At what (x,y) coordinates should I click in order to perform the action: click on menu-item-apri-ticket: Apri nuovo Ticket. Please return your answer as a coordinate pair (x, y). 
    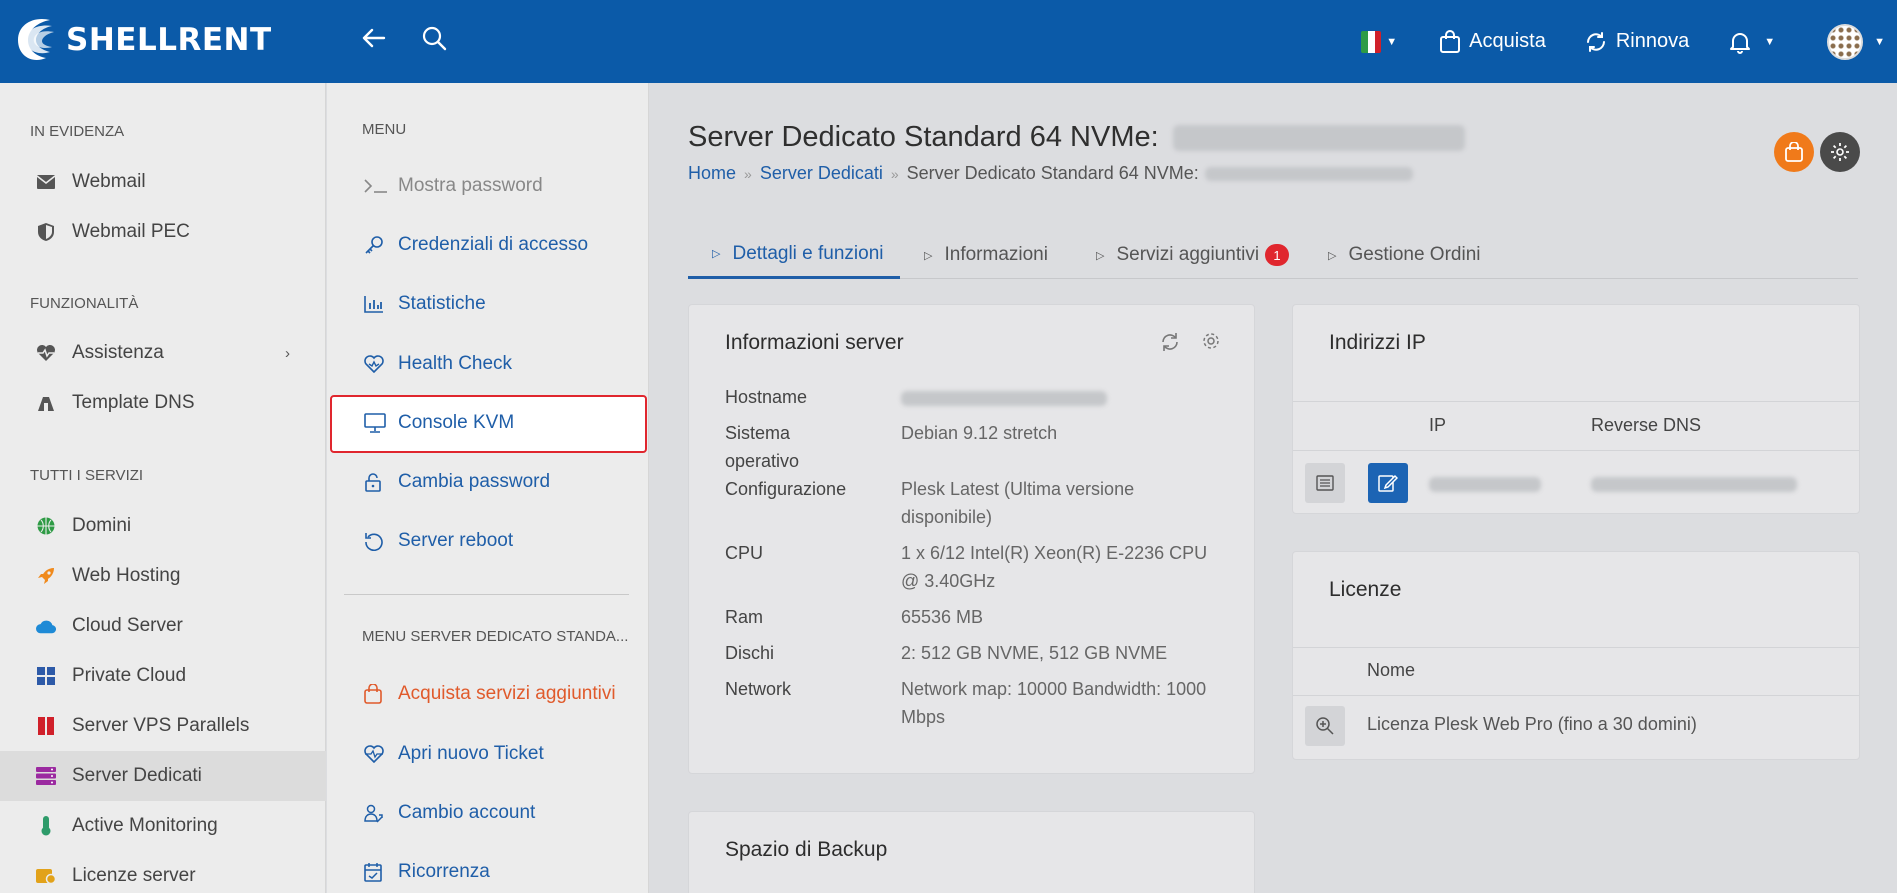
    Looking at the image, I should click on (454, 754).